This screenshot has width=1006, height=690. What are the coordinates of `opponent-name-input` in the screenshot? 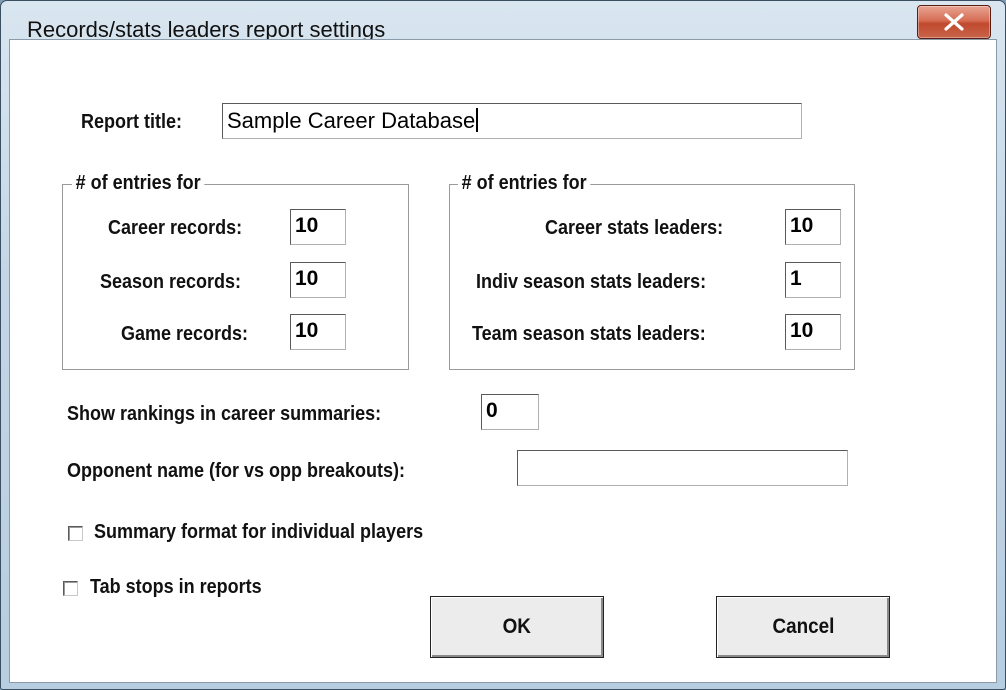 It's located at (682, 468).